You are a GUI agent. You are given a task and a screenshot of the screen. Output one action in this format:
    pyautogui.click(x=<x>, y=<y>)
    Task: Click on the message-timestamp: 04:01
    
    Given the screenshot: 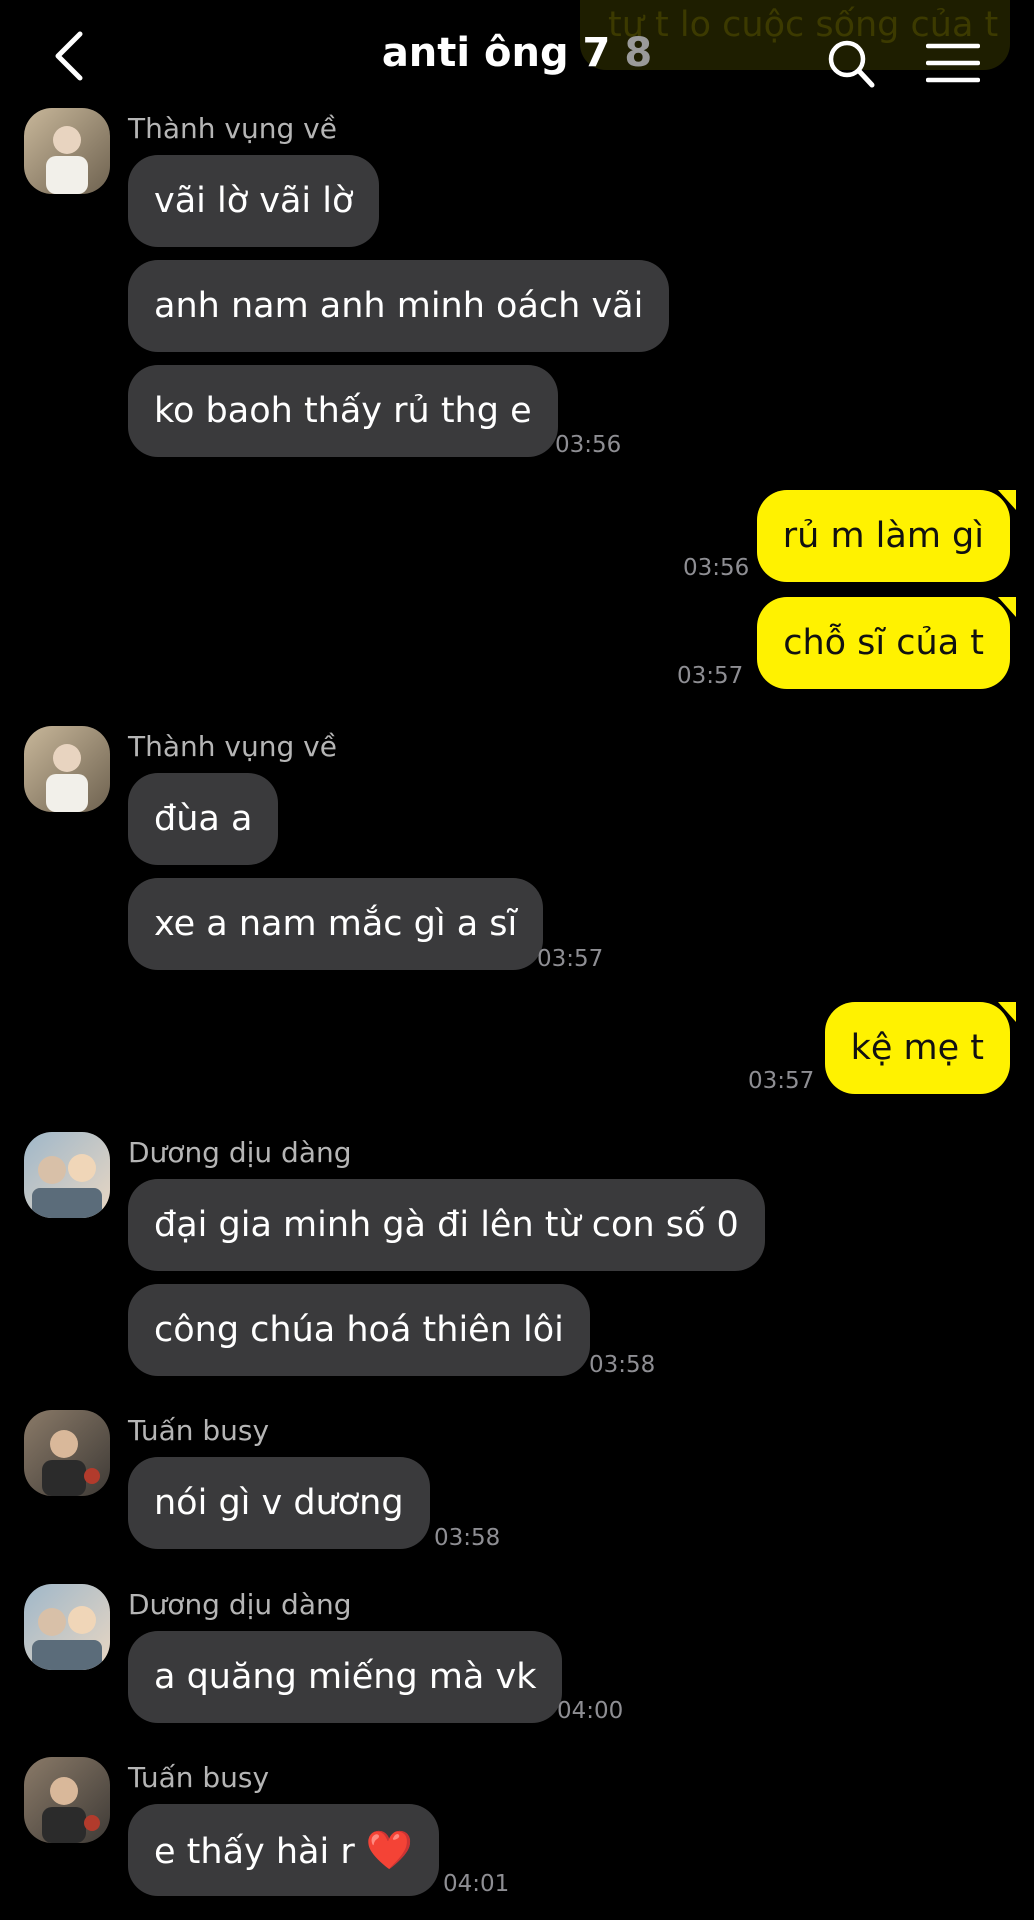 What is the action you would take?
    pyautogui.click(x=476, y=1884)
    